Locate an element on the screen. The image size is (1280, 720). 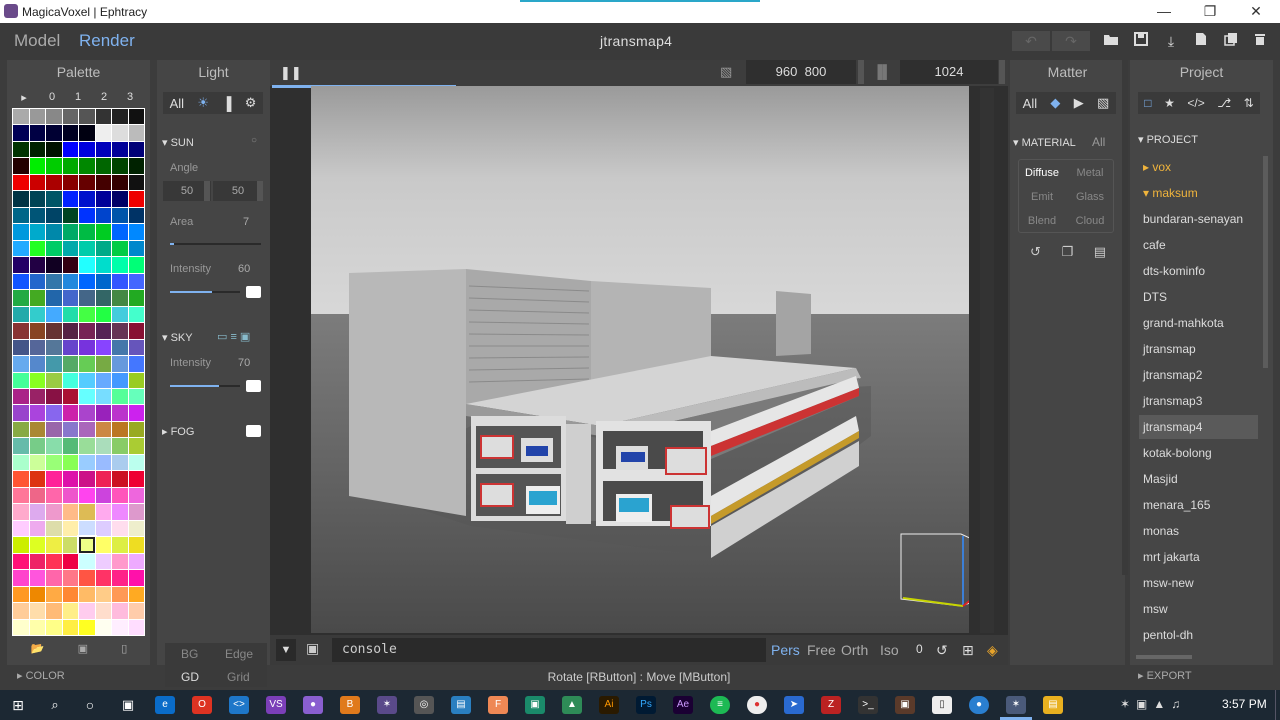
trash-icon is located at coordinates (1260, 41).